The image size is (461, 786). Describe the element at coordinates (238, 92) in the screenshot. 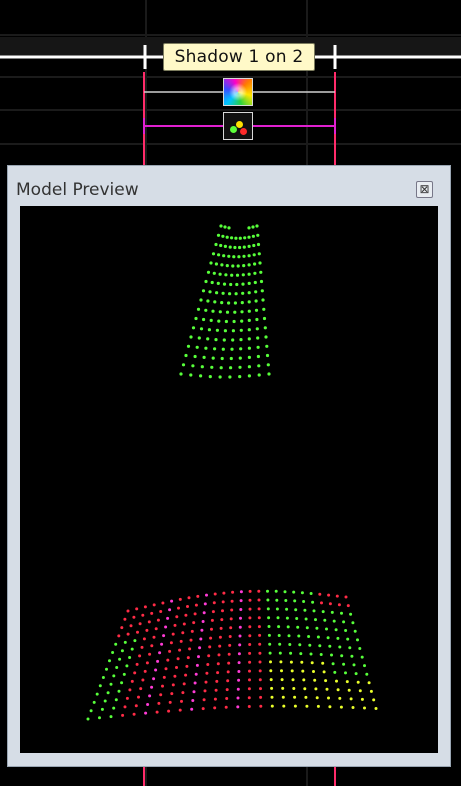

I see `shadow-effect-icon` at that location.